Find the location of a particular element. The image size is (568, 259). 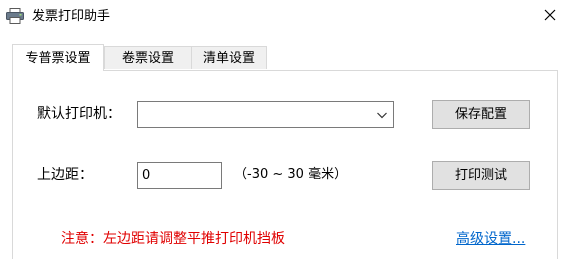

top-margin-input is located at coordinates (179, 175).